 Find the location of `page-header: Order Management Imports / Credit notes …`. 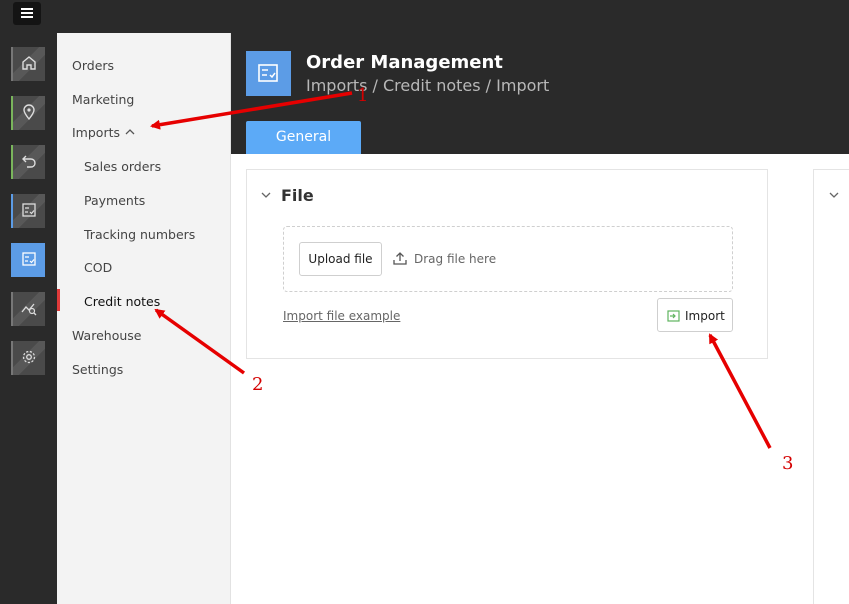

page-header: Order Management Imports / Credit notes … is located at coordinates (540, 93).